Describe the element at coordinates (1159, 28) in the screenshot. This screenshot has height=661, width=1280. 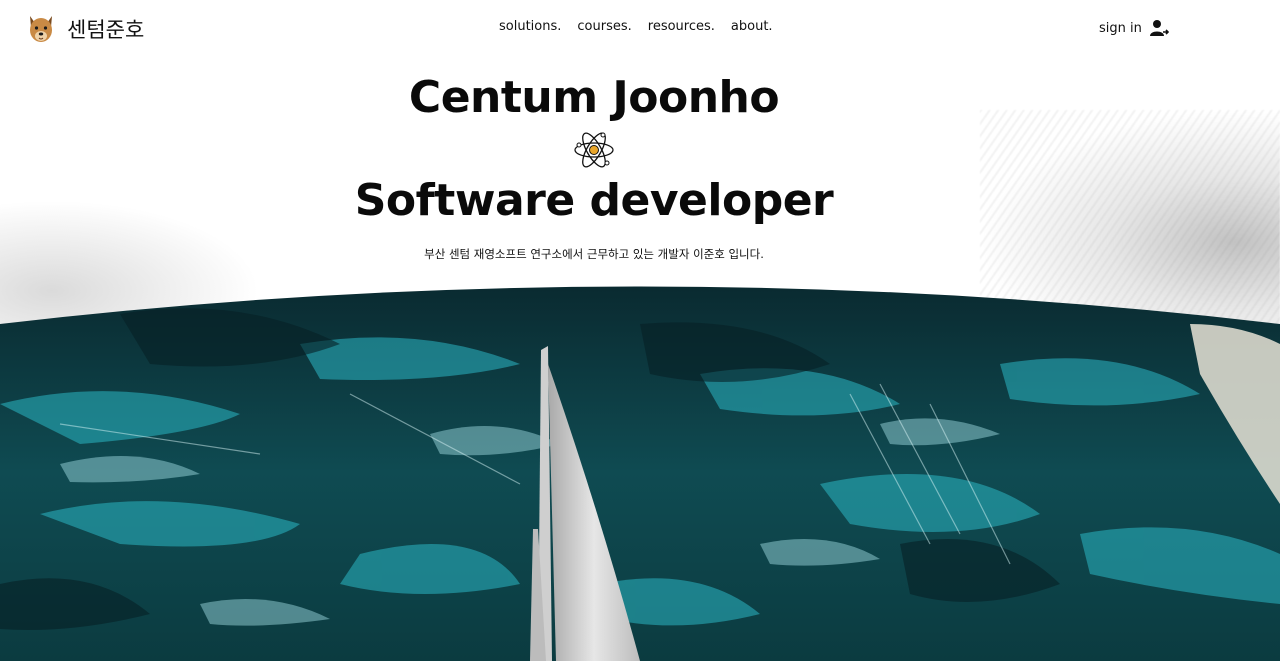
I see `user-plus-icon` at that location.